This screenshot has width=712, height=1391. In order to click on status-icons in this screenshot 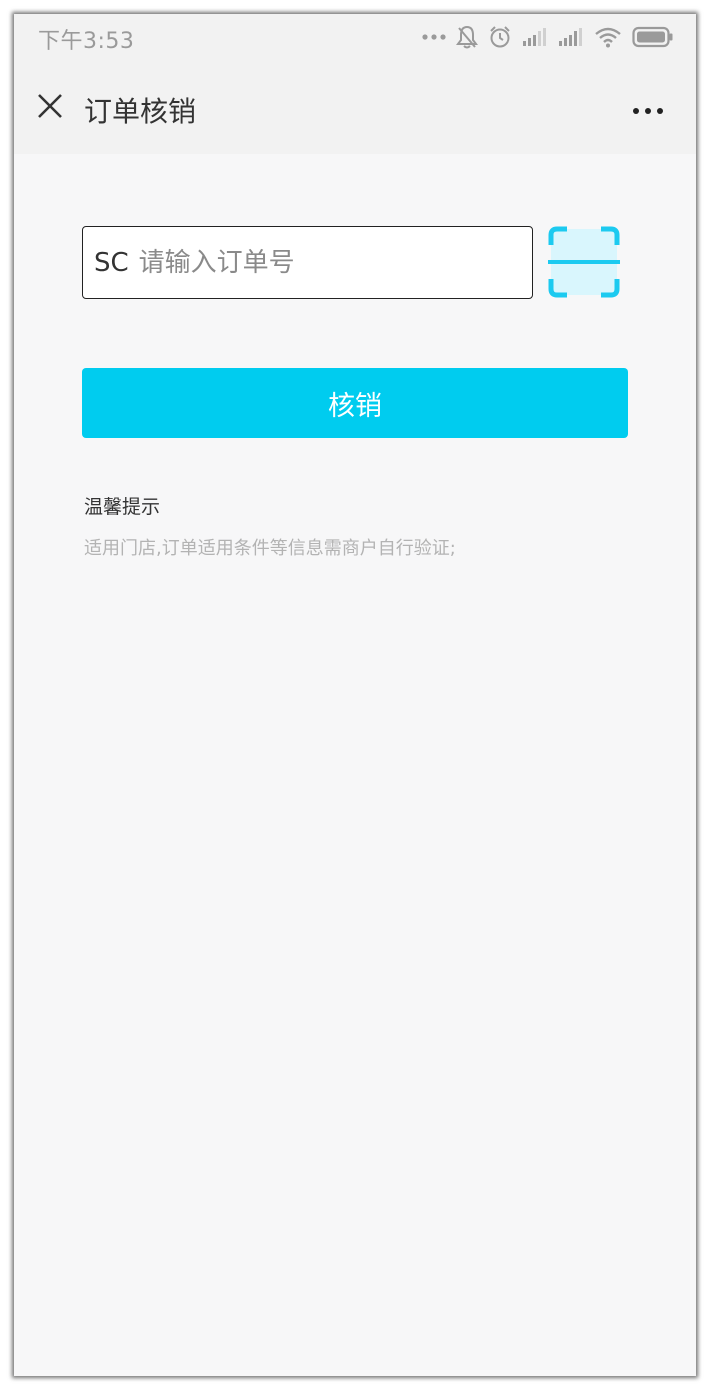, I will do `click(548, 37)`.